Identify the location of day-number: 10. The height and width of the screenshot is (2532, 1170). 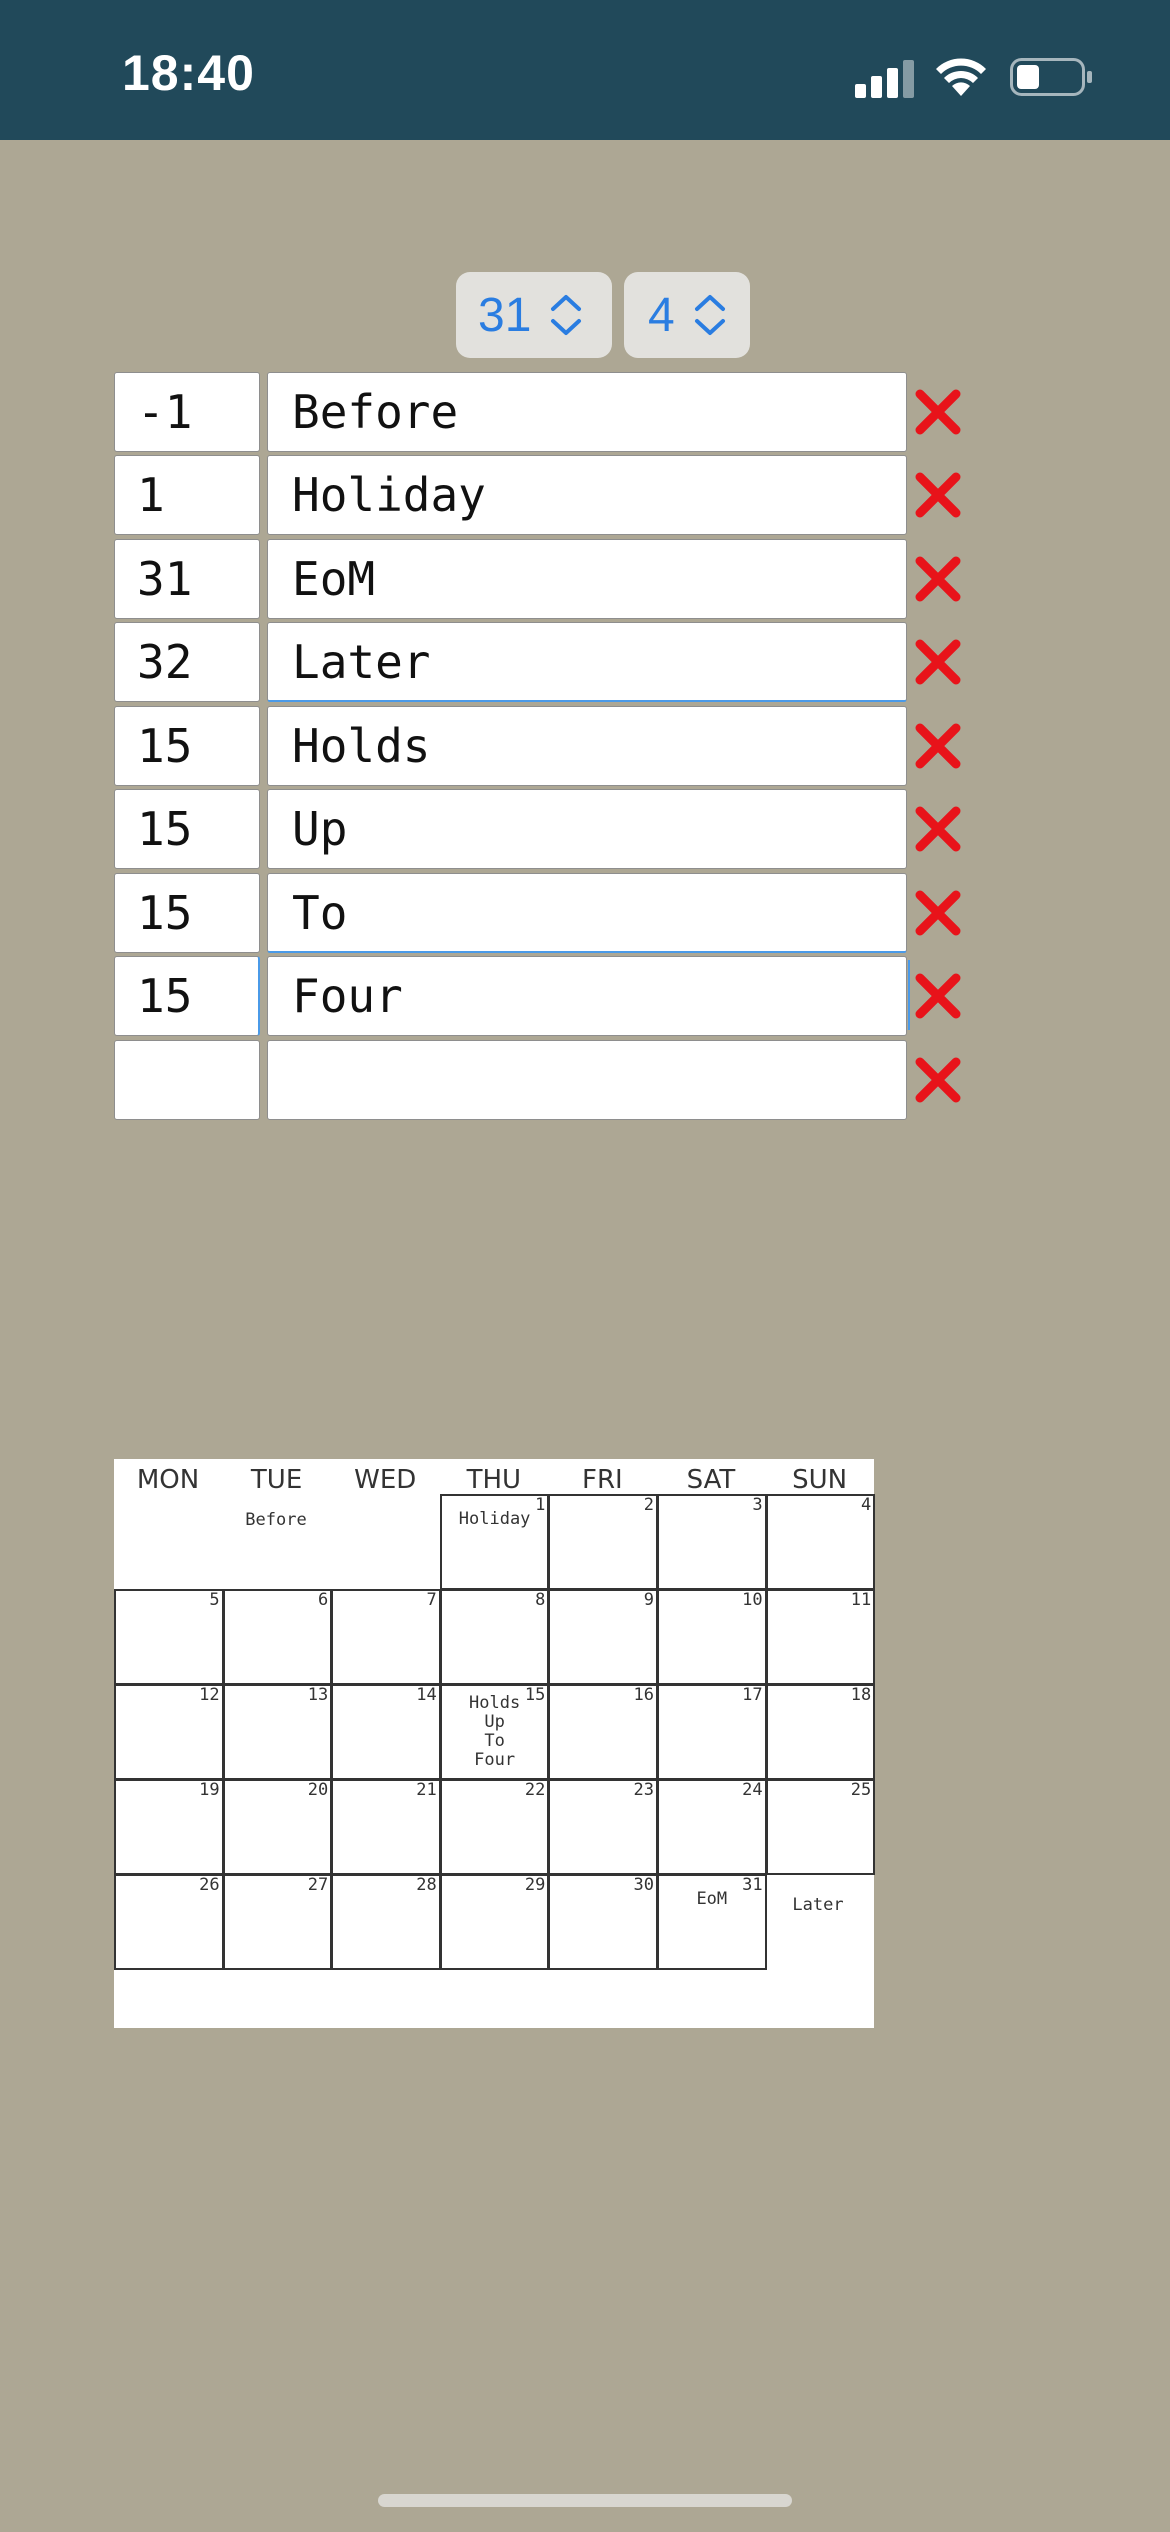
(752, 1600).